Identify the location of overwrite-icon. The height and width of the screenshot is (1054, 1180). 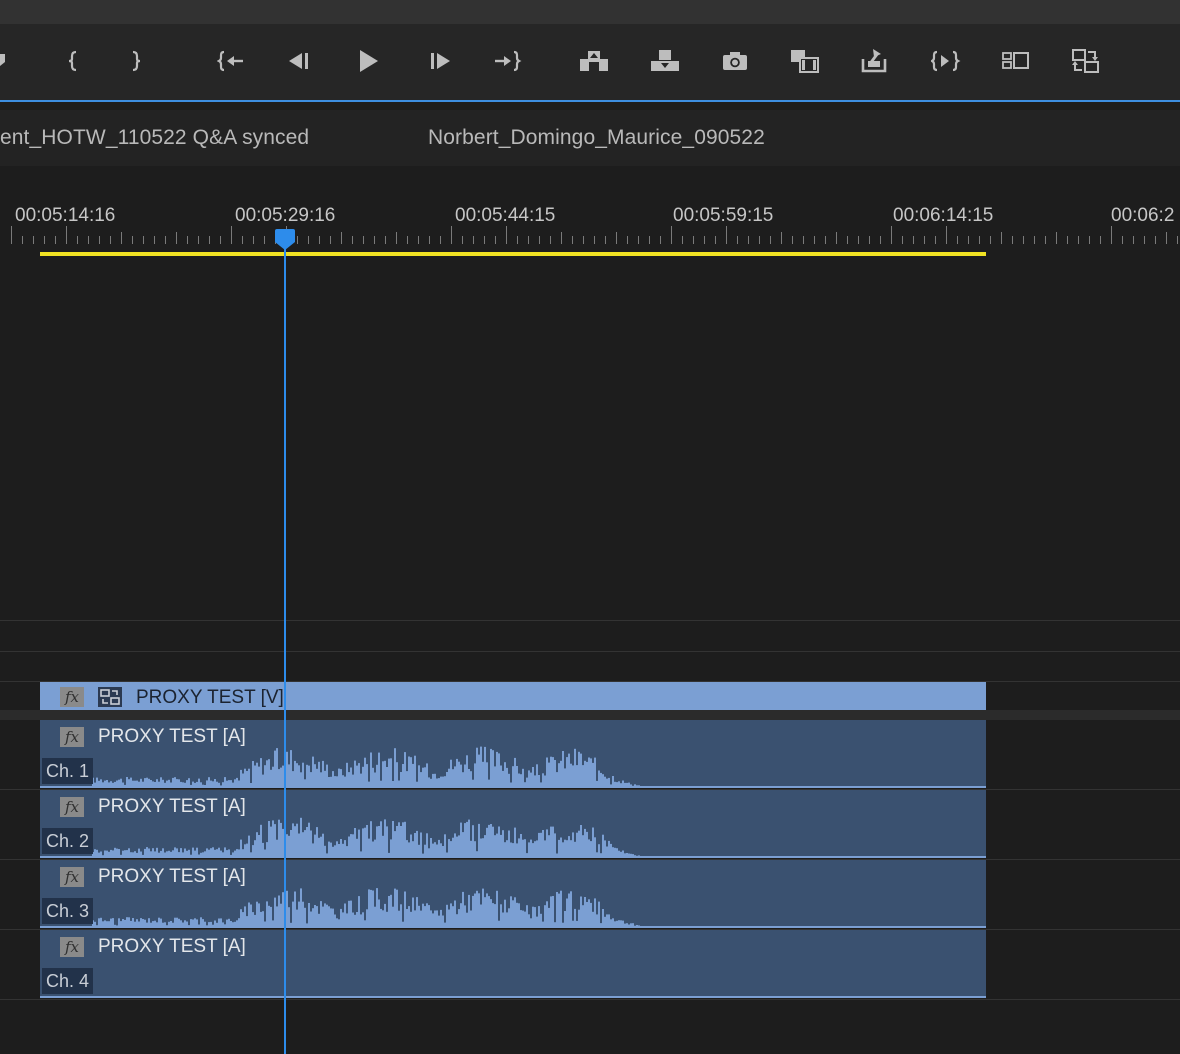
(665, 60).